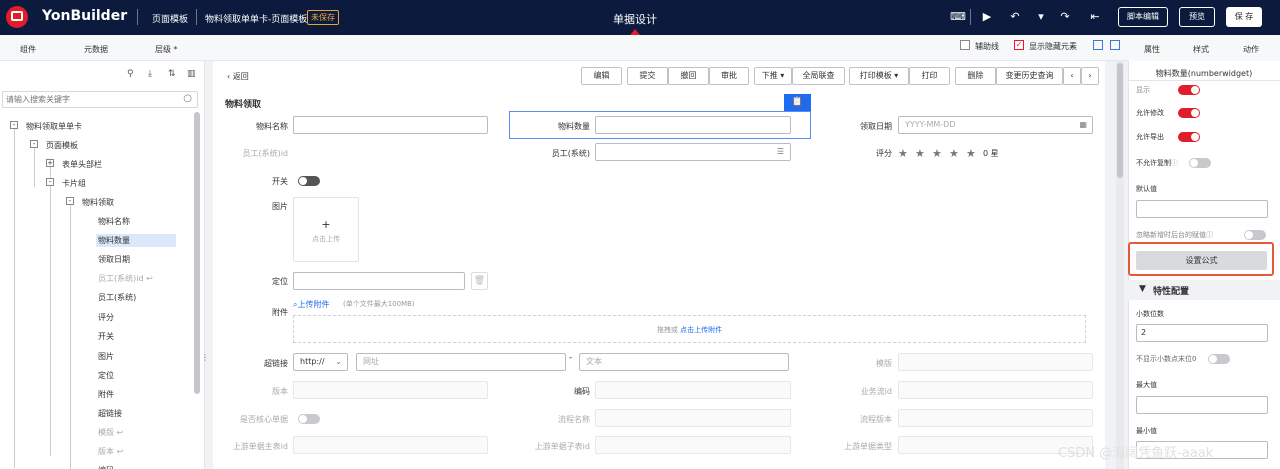 Image resolution: width=1280 pixels, height=469 pixels. Describe the element at coordinates (106, 336) in the screenshot. I see `tree-node: 开关` at that location.